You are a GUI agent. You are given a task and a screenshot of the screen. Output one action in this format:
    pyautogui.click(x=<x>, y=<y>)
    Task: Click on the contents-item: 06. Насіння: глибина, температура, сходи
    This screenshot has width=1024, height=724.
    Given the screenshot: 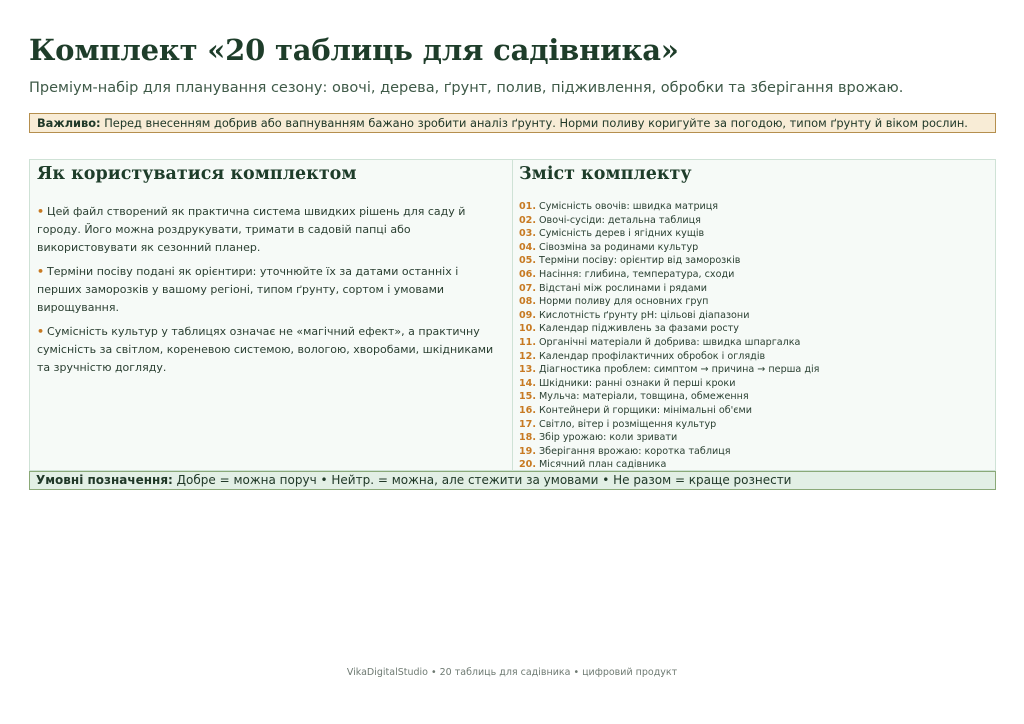 What is the action you would take?
    pyautogui.click(x=753, y=275)
    